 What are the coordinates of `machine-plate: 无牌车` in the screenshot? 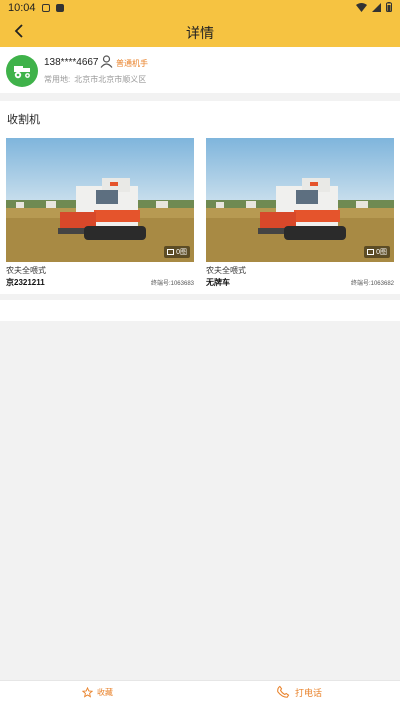 It's located at (218, 282).